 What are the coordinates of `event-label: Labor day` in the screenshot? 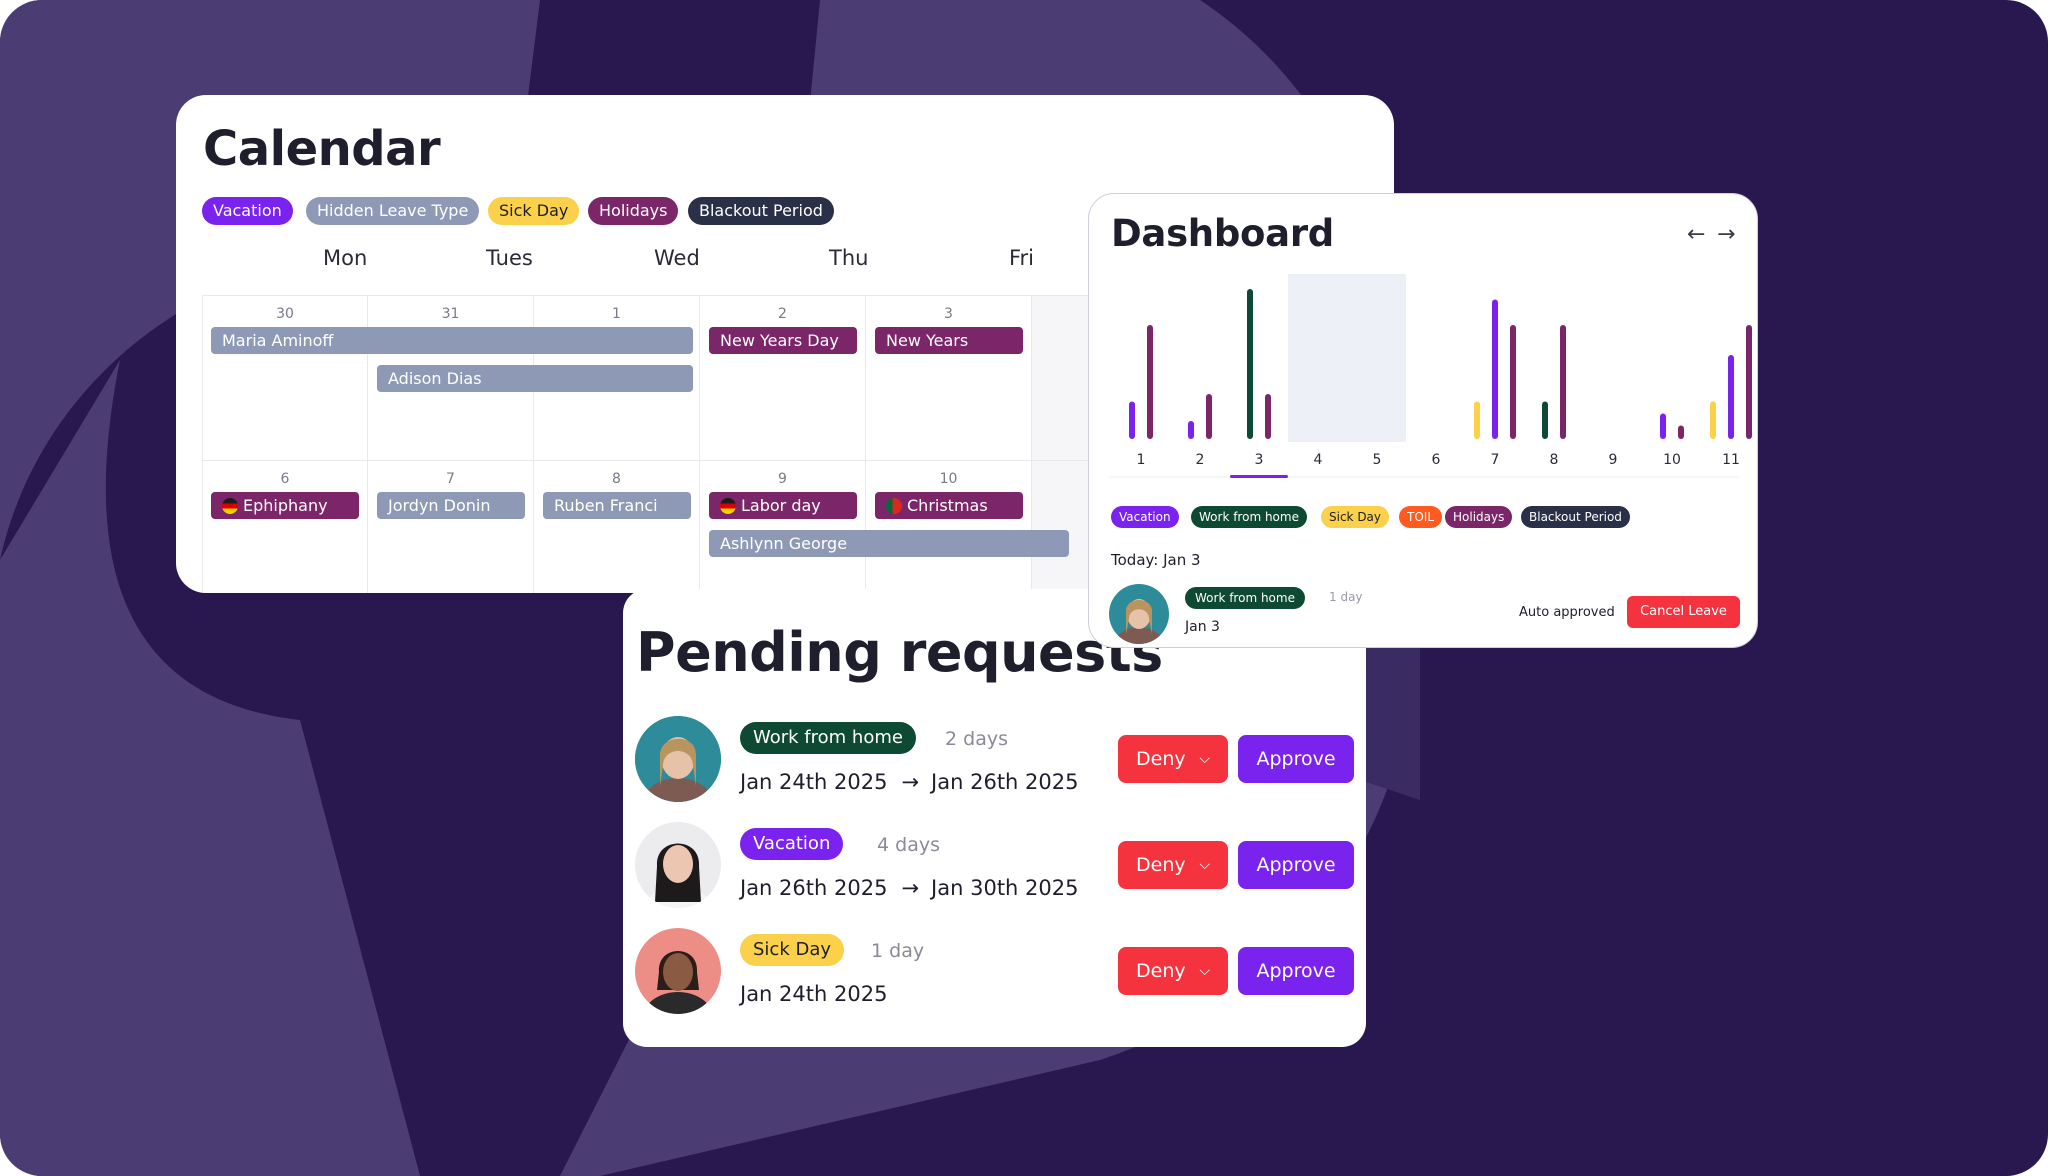 It's located at (781, 505).